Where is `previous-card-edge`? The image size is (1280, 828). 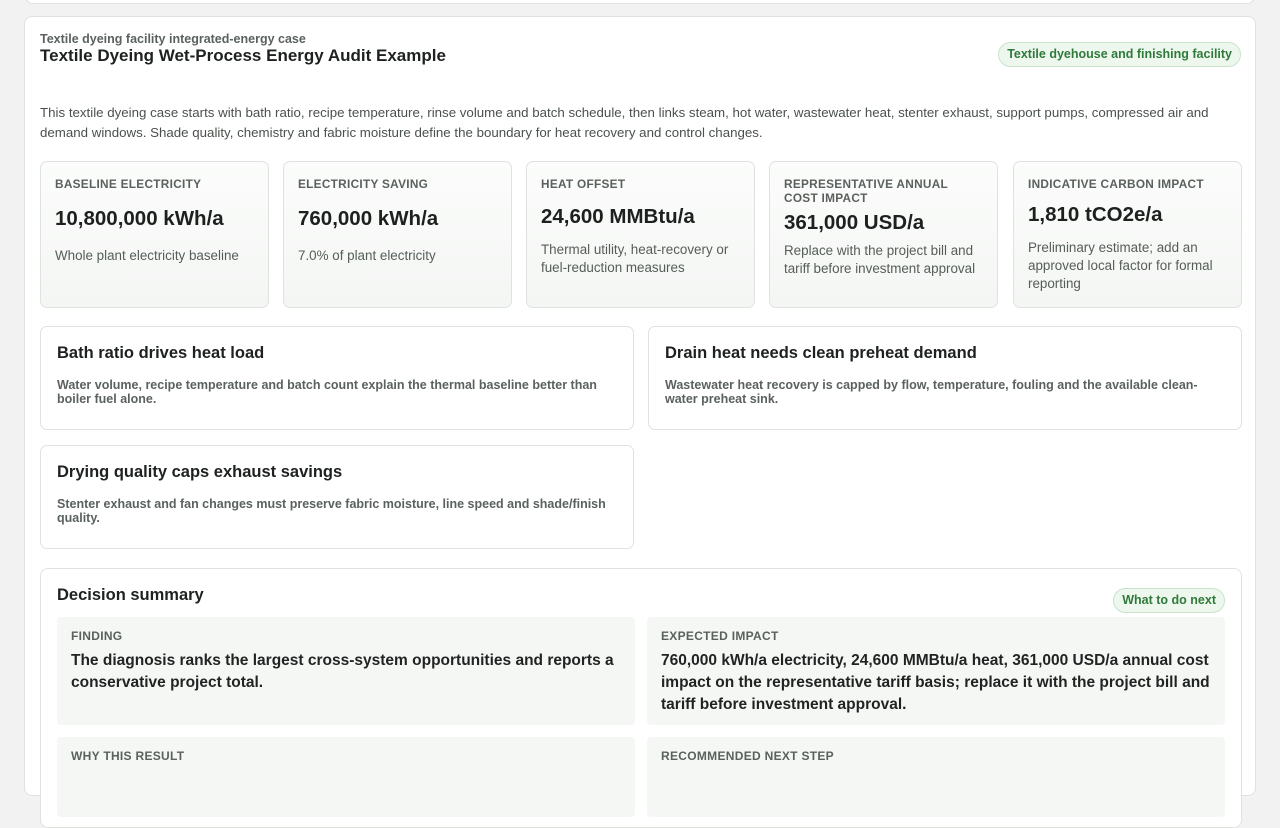
previous-card-edge is located at coordinates (640, 2).